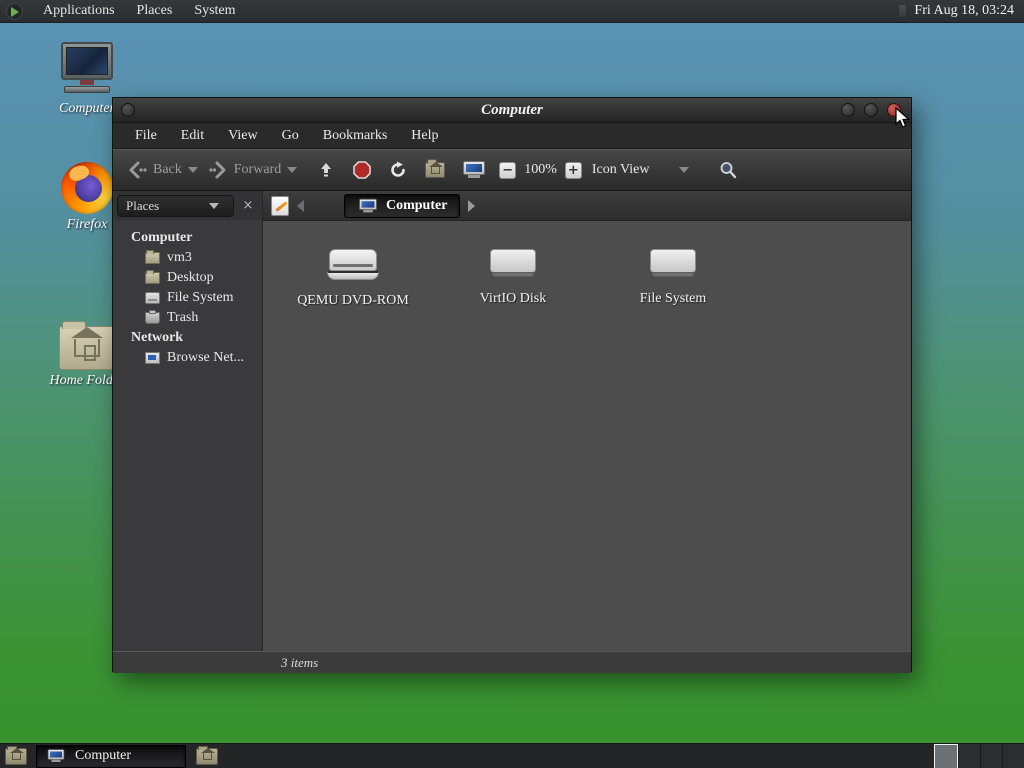 The height and width of the screenshot is (768, 1024). I want to click on titlebar: Computer, so click(512, 110).